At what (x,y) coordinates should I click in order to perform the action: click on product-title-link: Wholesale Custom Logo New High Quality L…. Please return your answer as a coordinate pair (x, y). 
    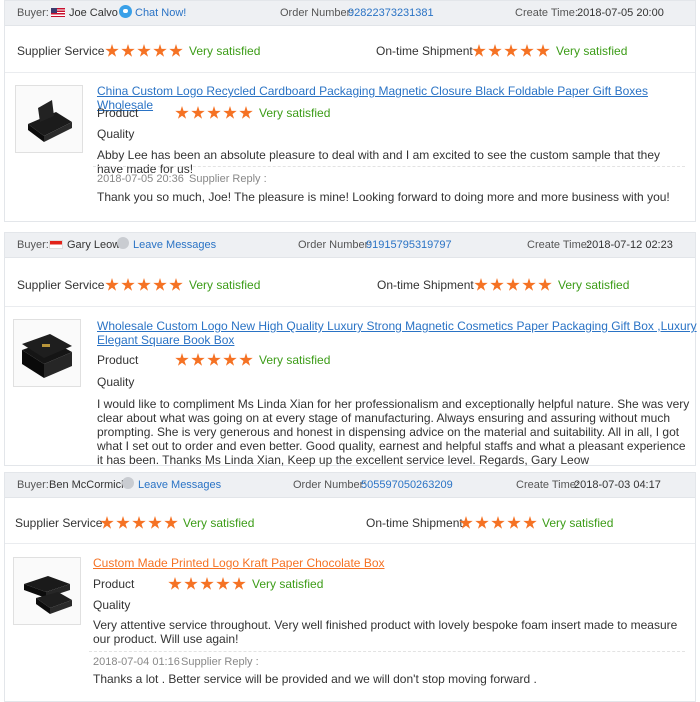
    Looking at the image, I should click on (397, 333).